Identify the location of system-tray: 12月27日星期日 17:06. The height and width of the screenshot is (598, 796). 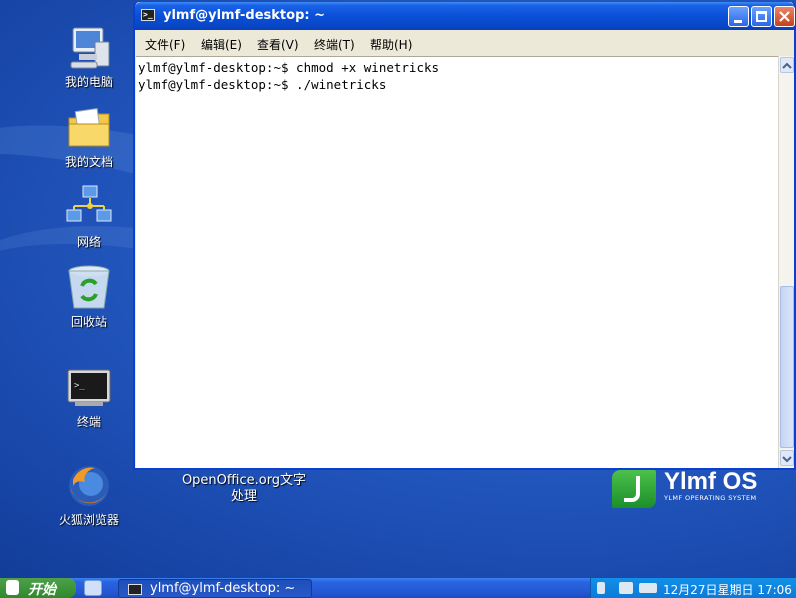
(693, 588).